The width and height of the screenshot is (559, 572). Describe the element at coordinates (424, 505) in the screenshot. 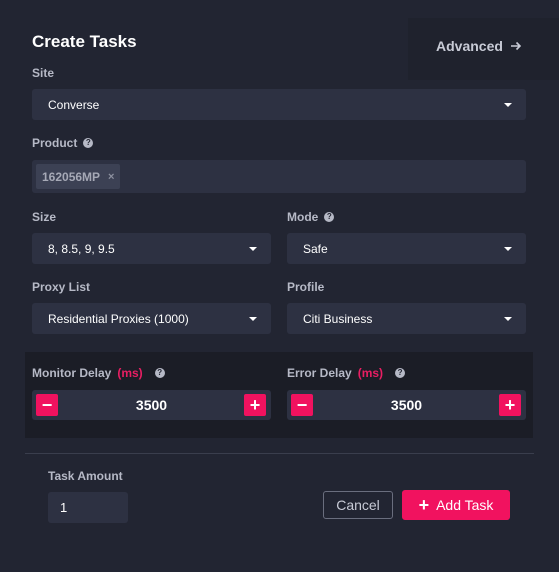

I see `plus-icon: +` at that location.